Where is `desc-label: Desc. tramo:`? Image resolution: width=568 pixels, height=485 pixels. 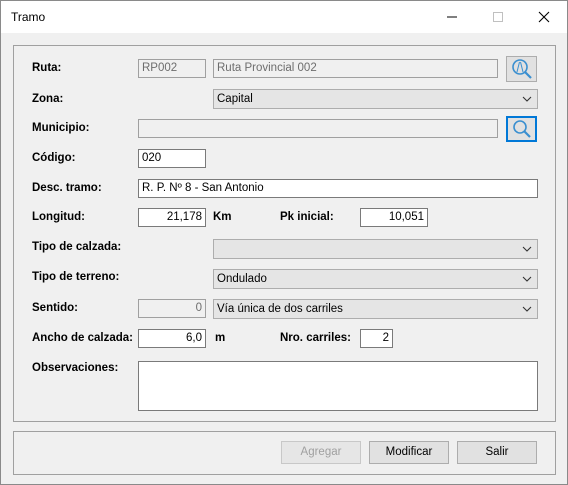
desc-label: Desc. tramo: is located at coordinates (67, 188).